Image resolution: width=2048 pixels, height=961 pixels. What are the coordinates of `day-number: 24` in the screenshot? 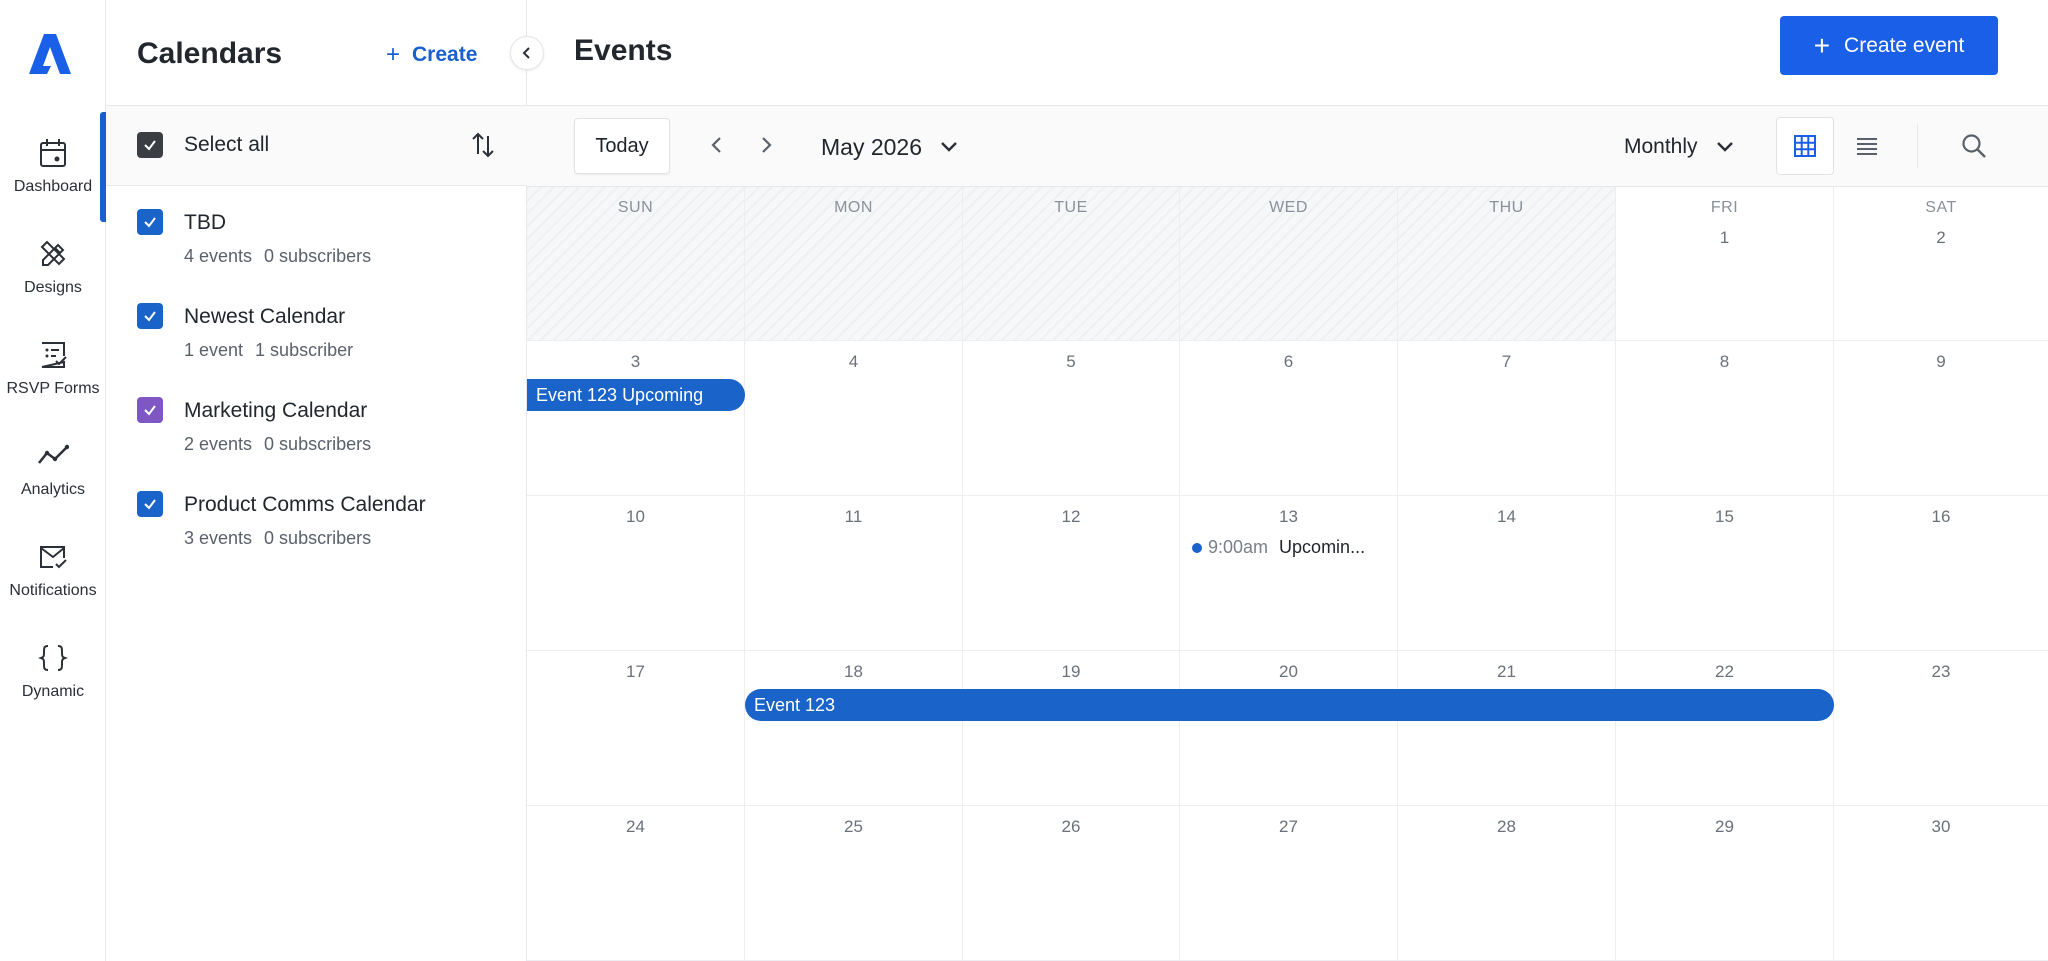 It's located at (635, 826).